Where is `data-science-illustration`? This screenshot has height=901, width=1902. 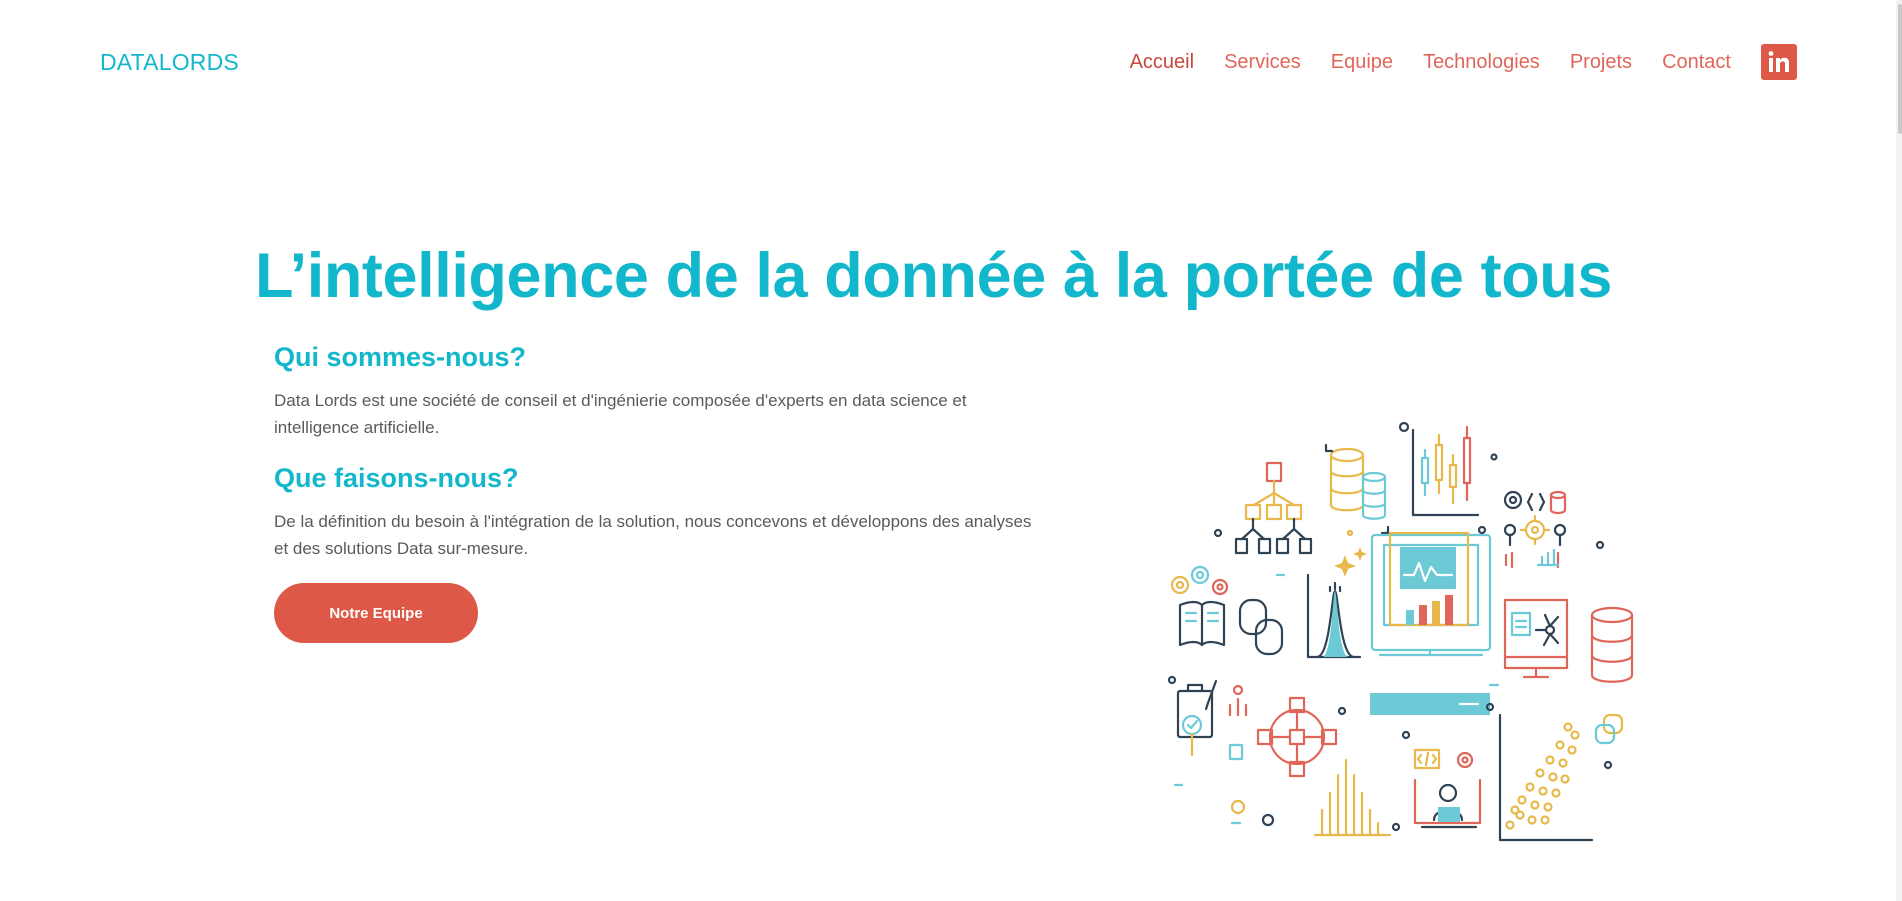
data-science-illustration is located at coordinates (1400, 631).